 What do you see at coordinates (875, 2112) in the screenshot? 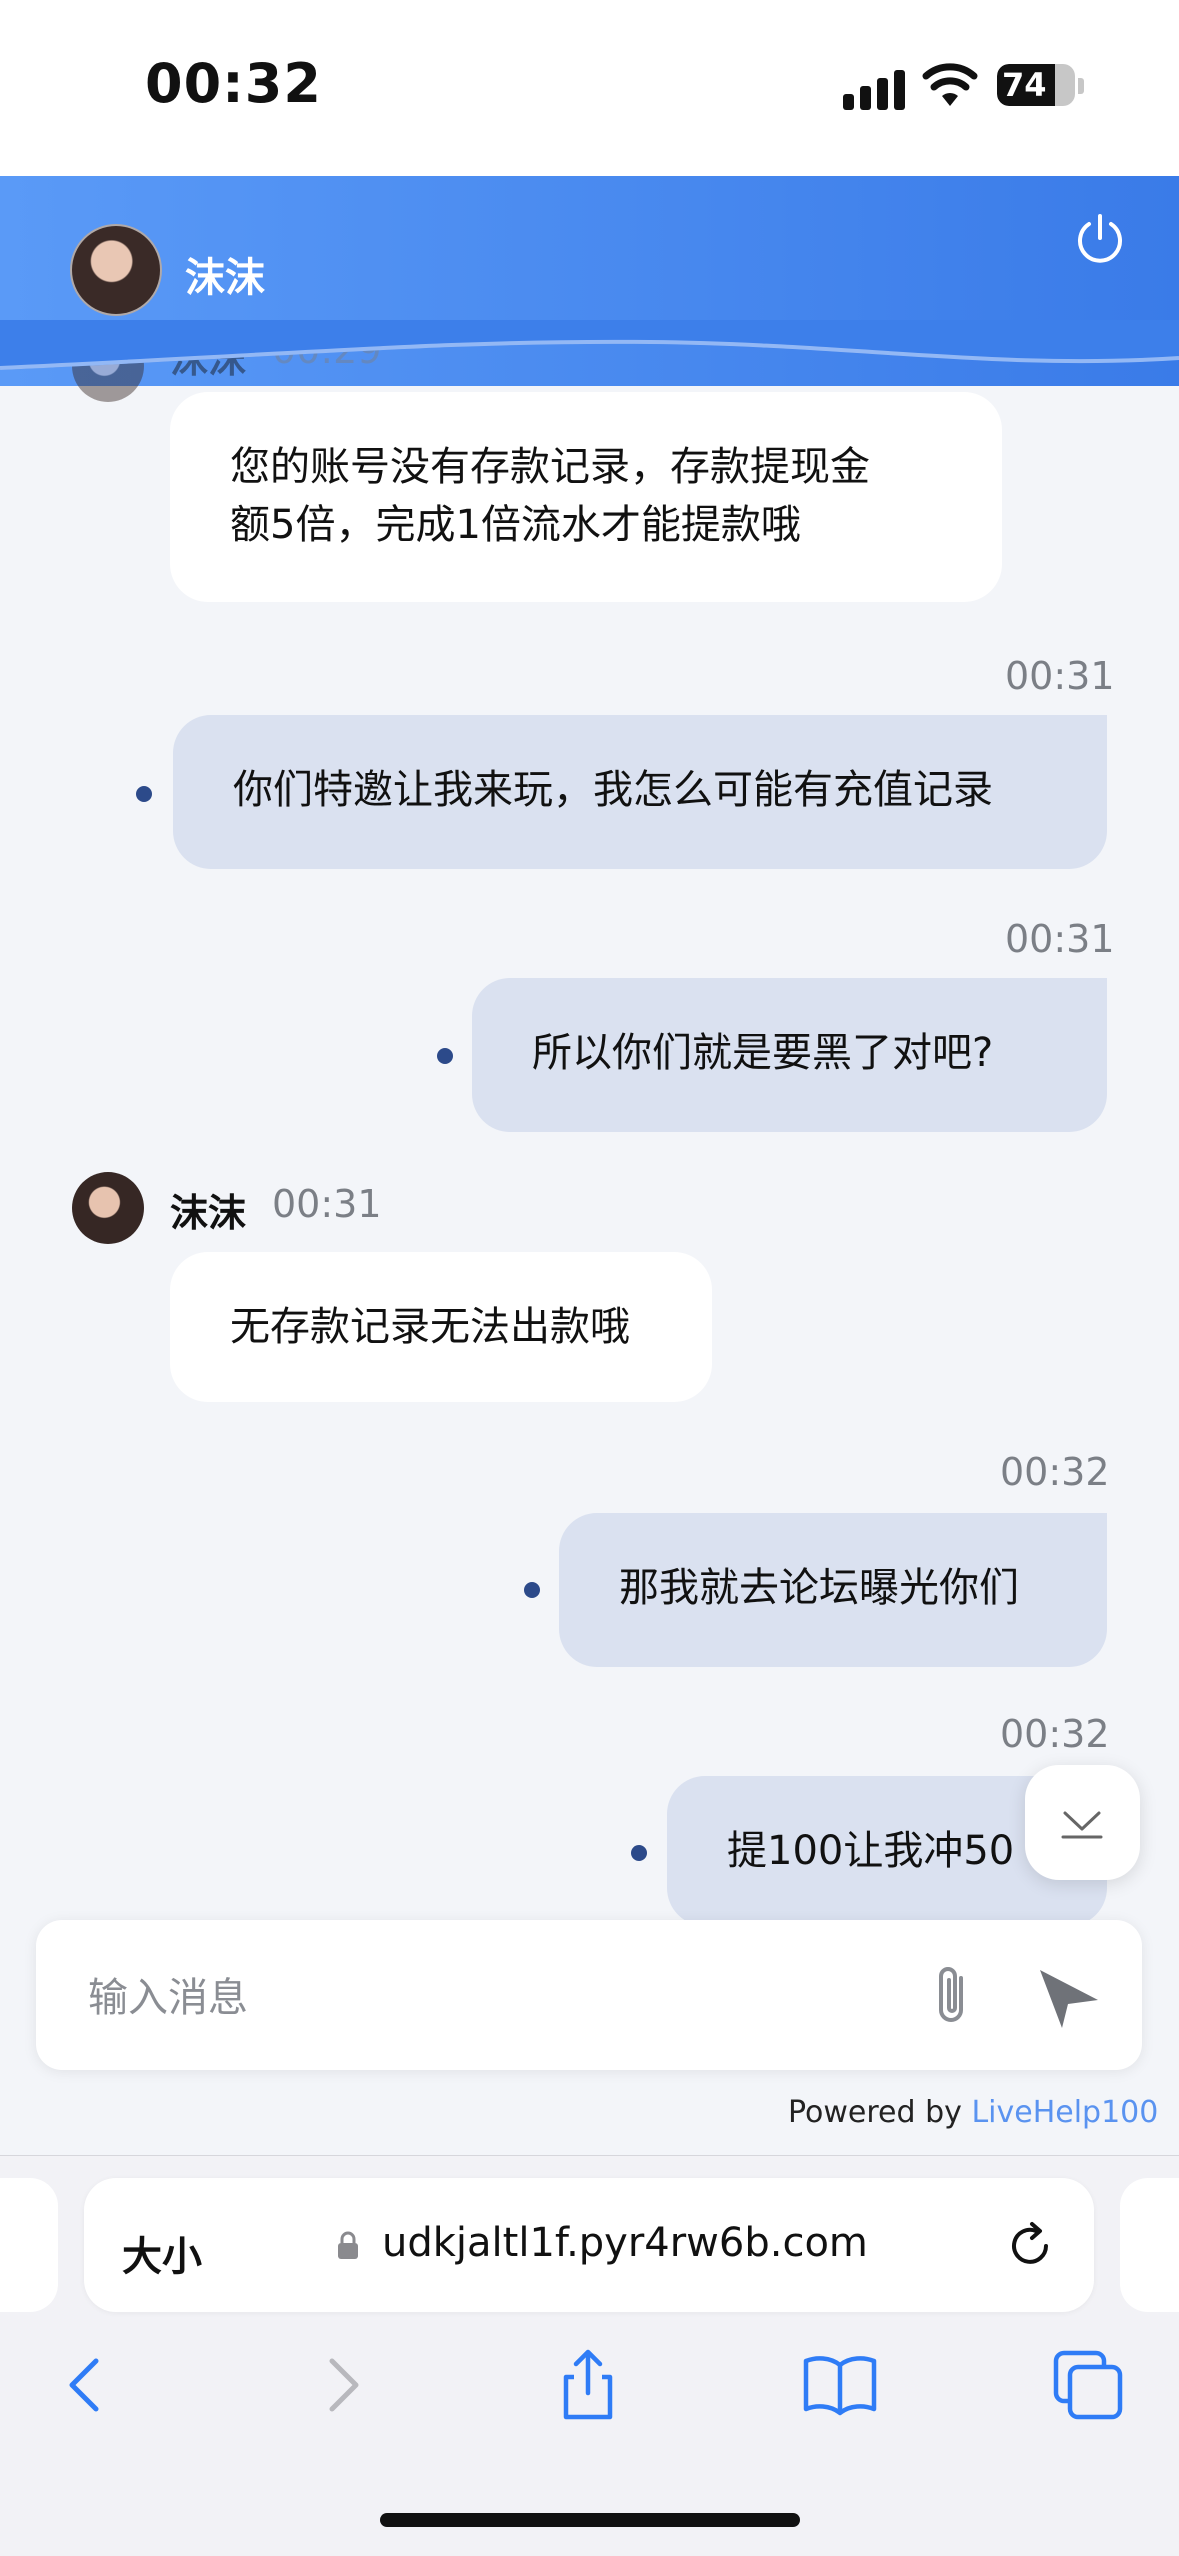
I see `powered-by-label: Powered by` at bounding box center [875, 2112].